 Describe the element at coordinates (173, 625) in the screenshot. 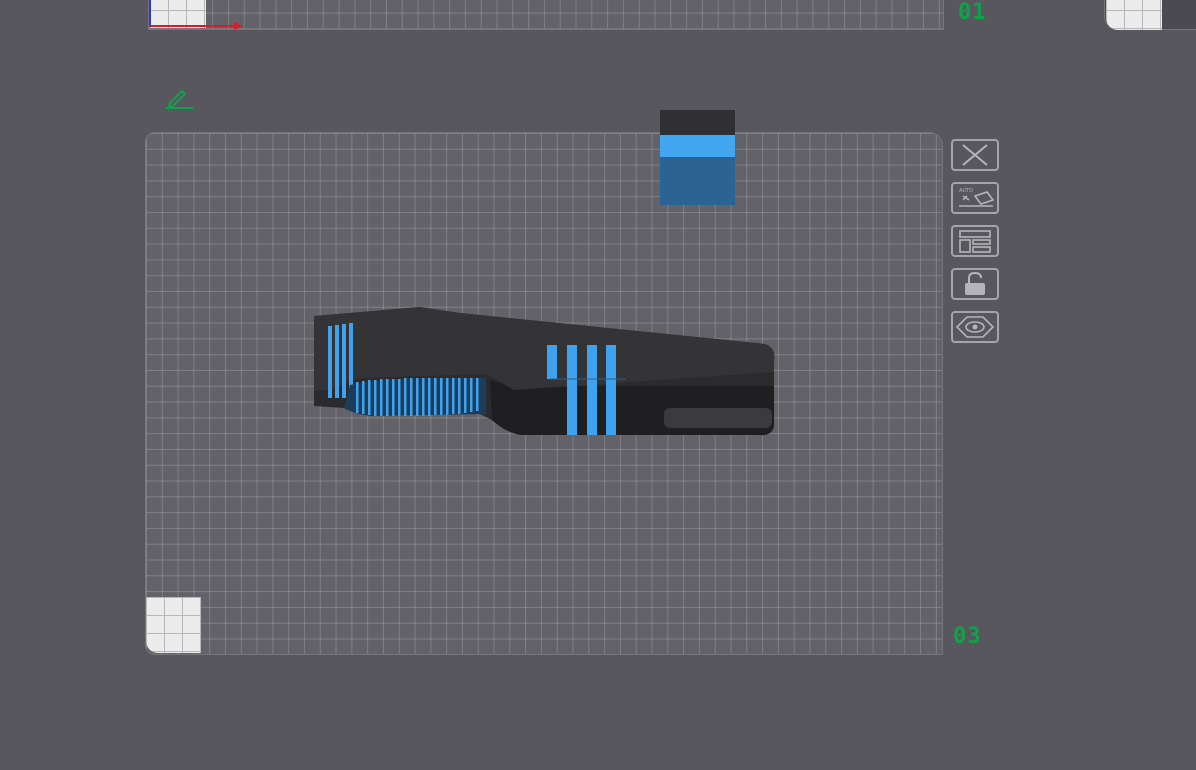

I see `plate-origin-marker-main` at that location.